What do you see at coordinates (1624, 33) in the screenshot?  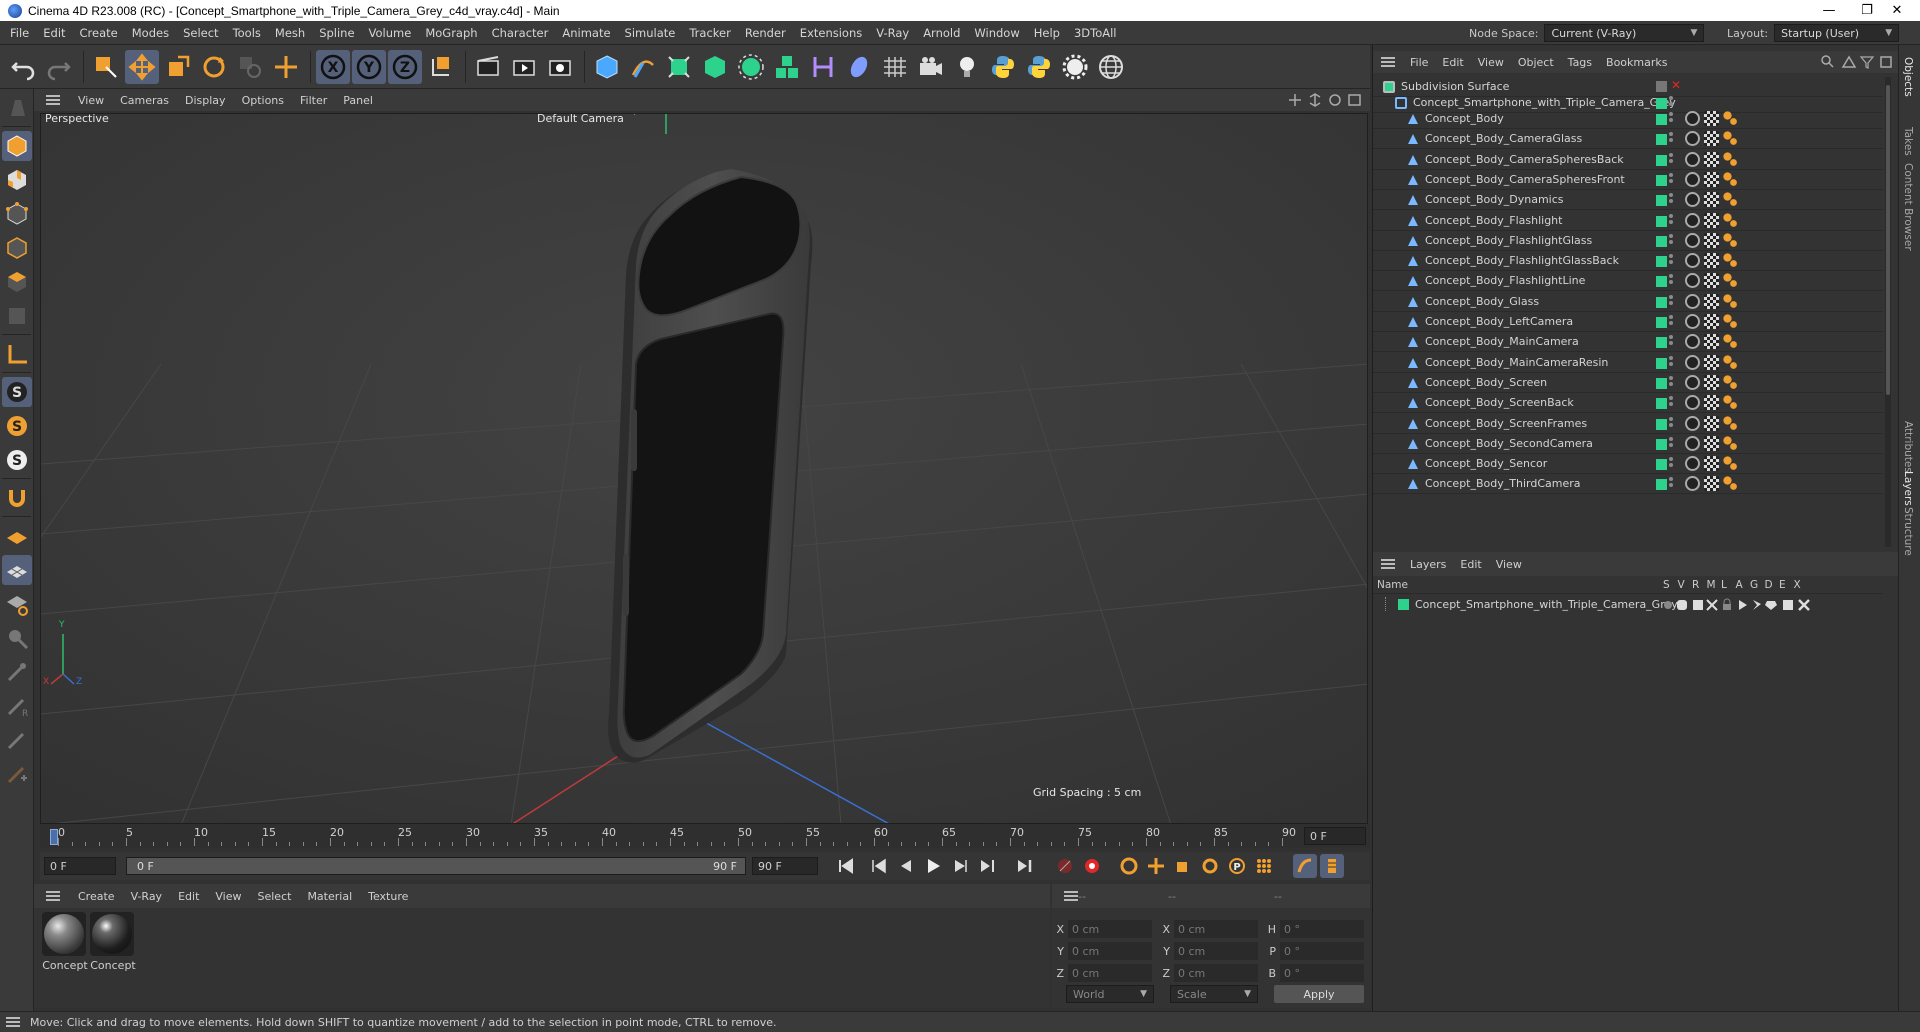 I see `node-space-dropdown: Current (V-Ray) ▼` at bounding box center [1624, 33].